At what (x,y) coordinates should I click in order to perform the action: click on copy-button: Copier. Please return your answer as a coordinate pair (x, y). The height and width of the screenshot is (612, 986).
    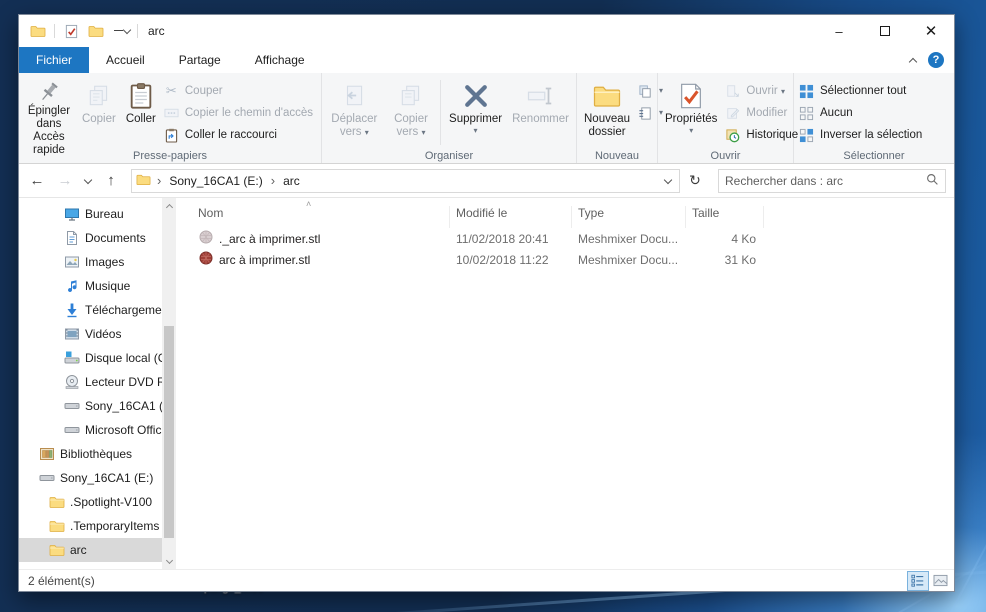
    Looking at the image, I should click on (99, 111).